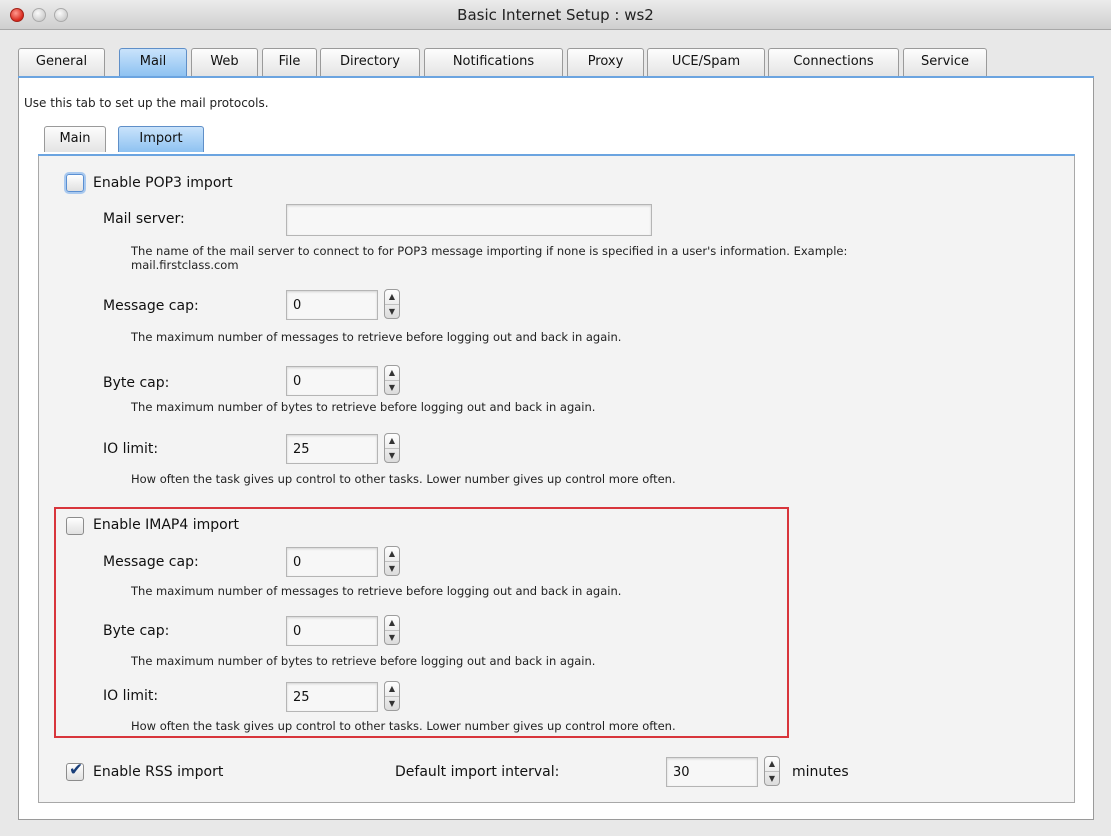  I want to click on pop3-io-limit-stepper: ▲ ▼, so click(392, 448).